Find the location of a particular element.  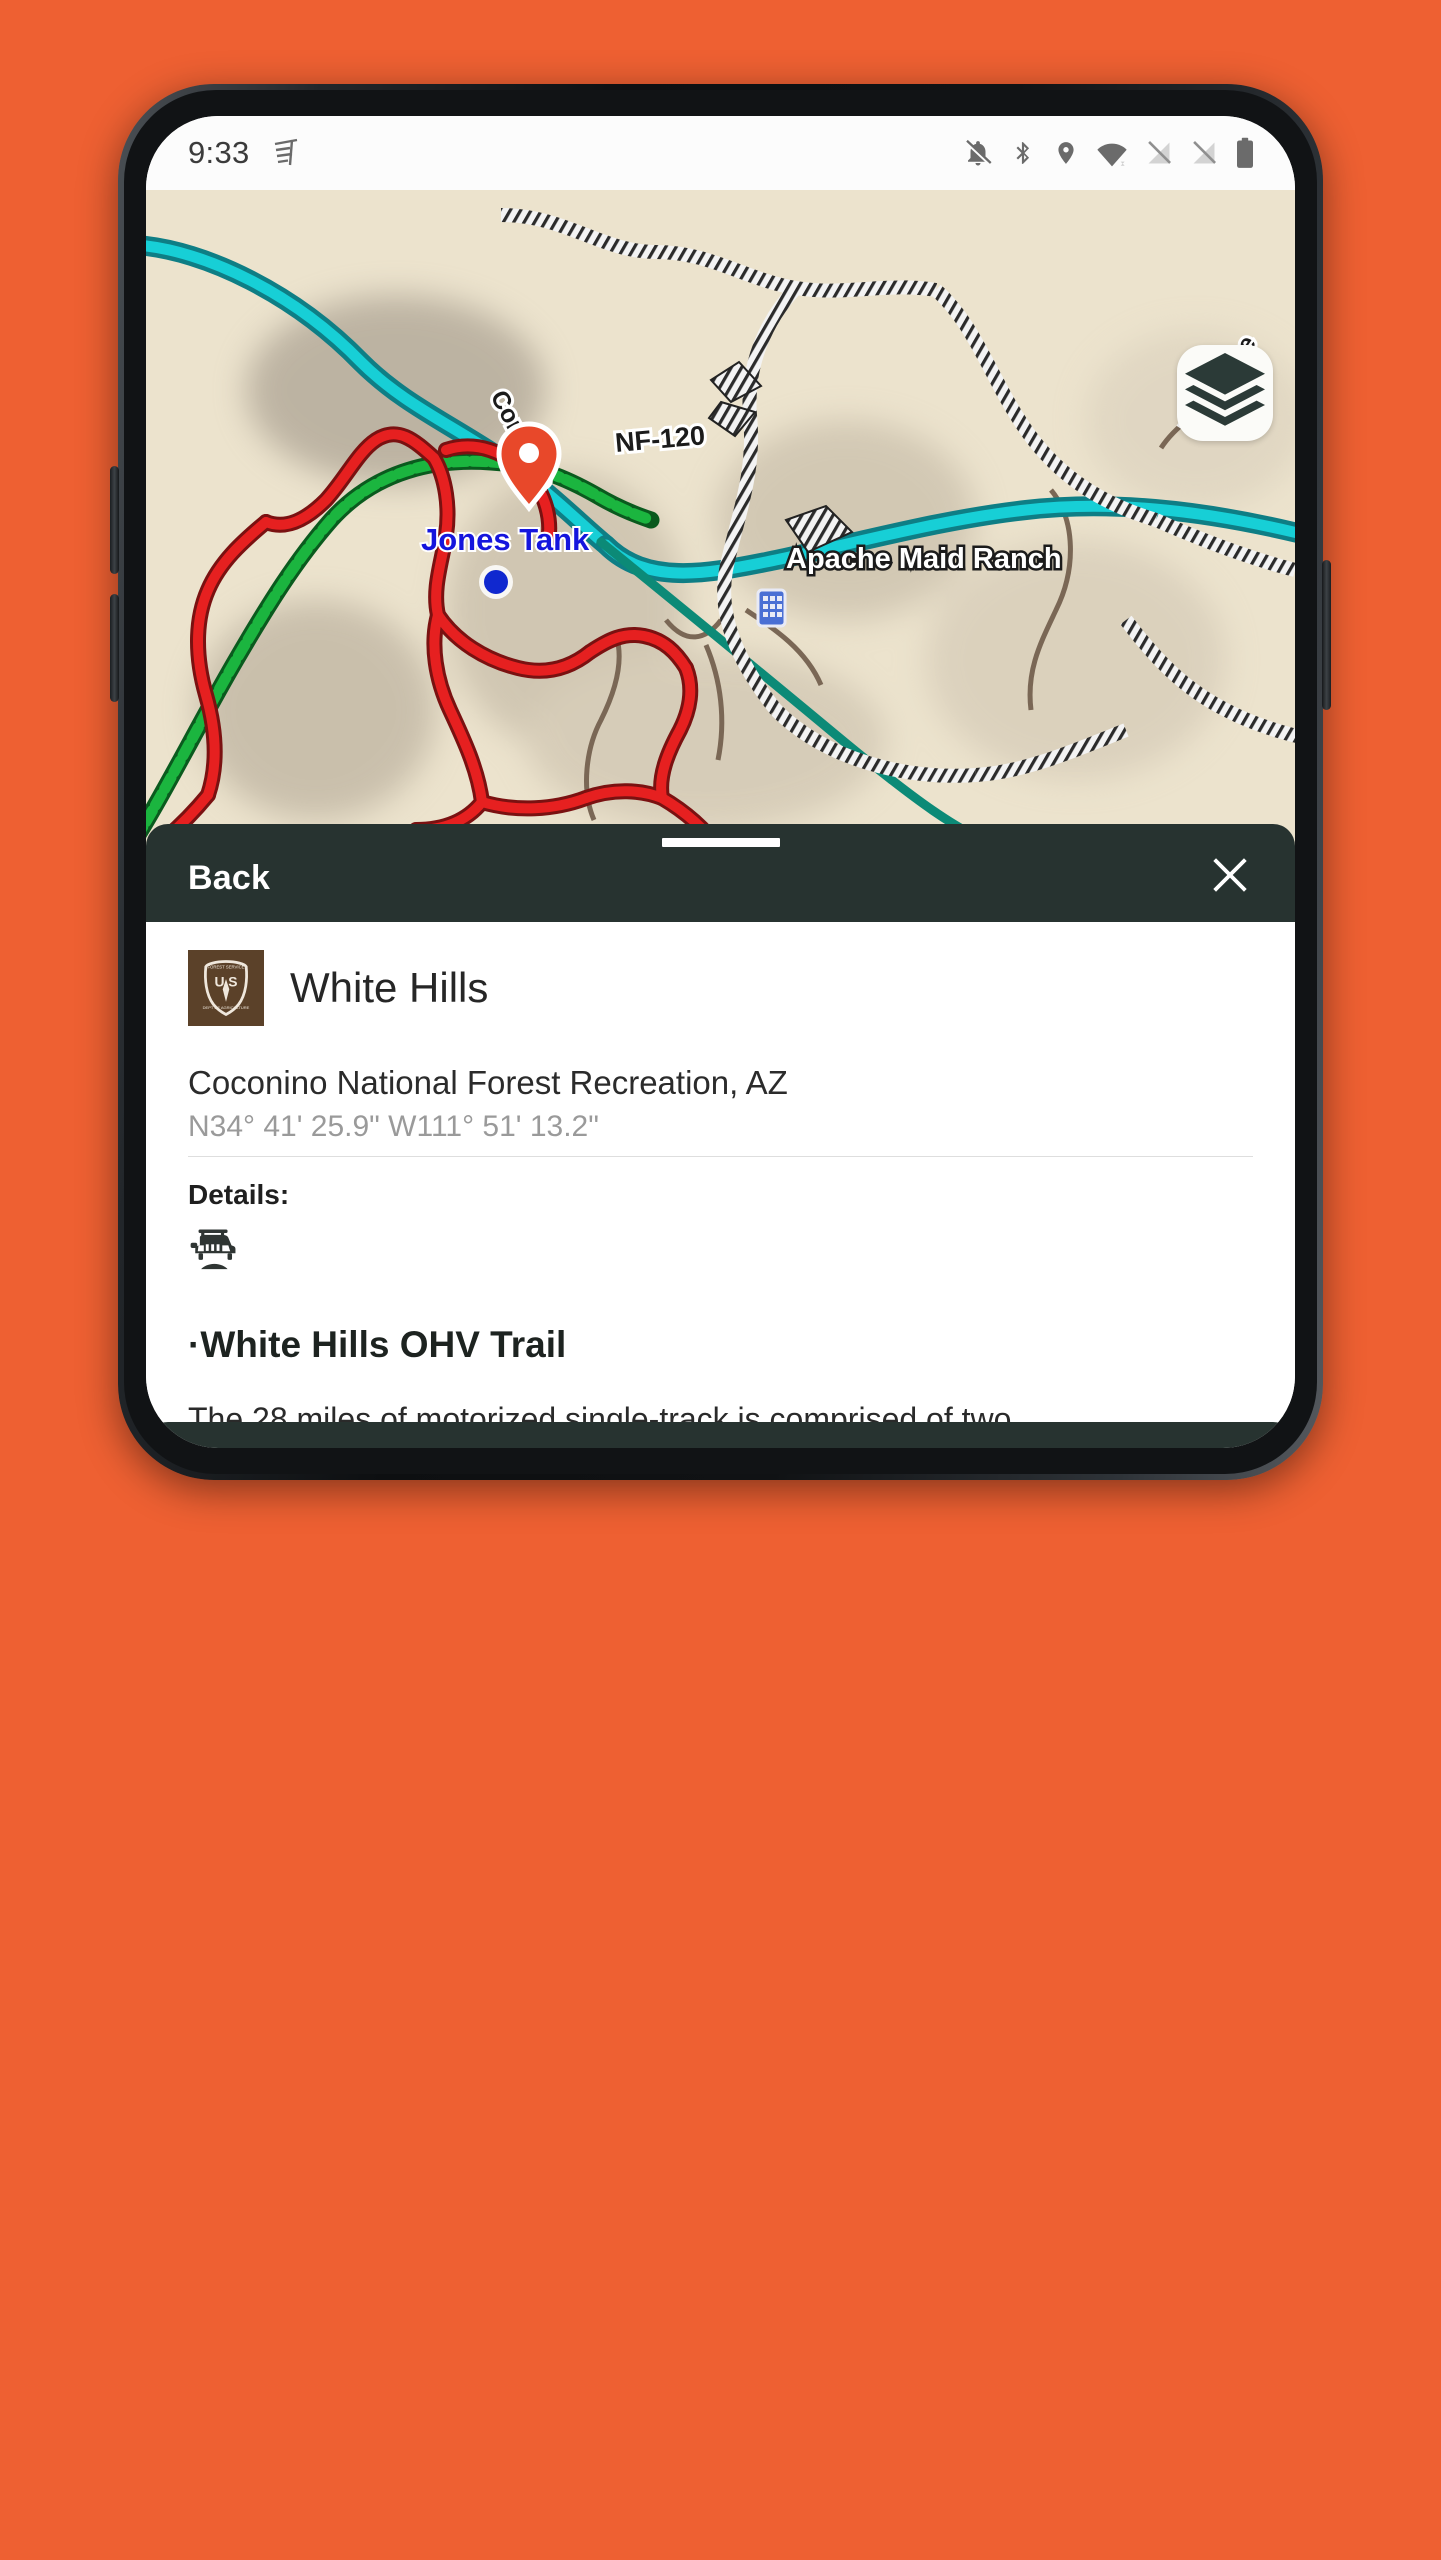

svg-text: DEPT OF AGRICULTURE is located at coordinates (226, 1007).